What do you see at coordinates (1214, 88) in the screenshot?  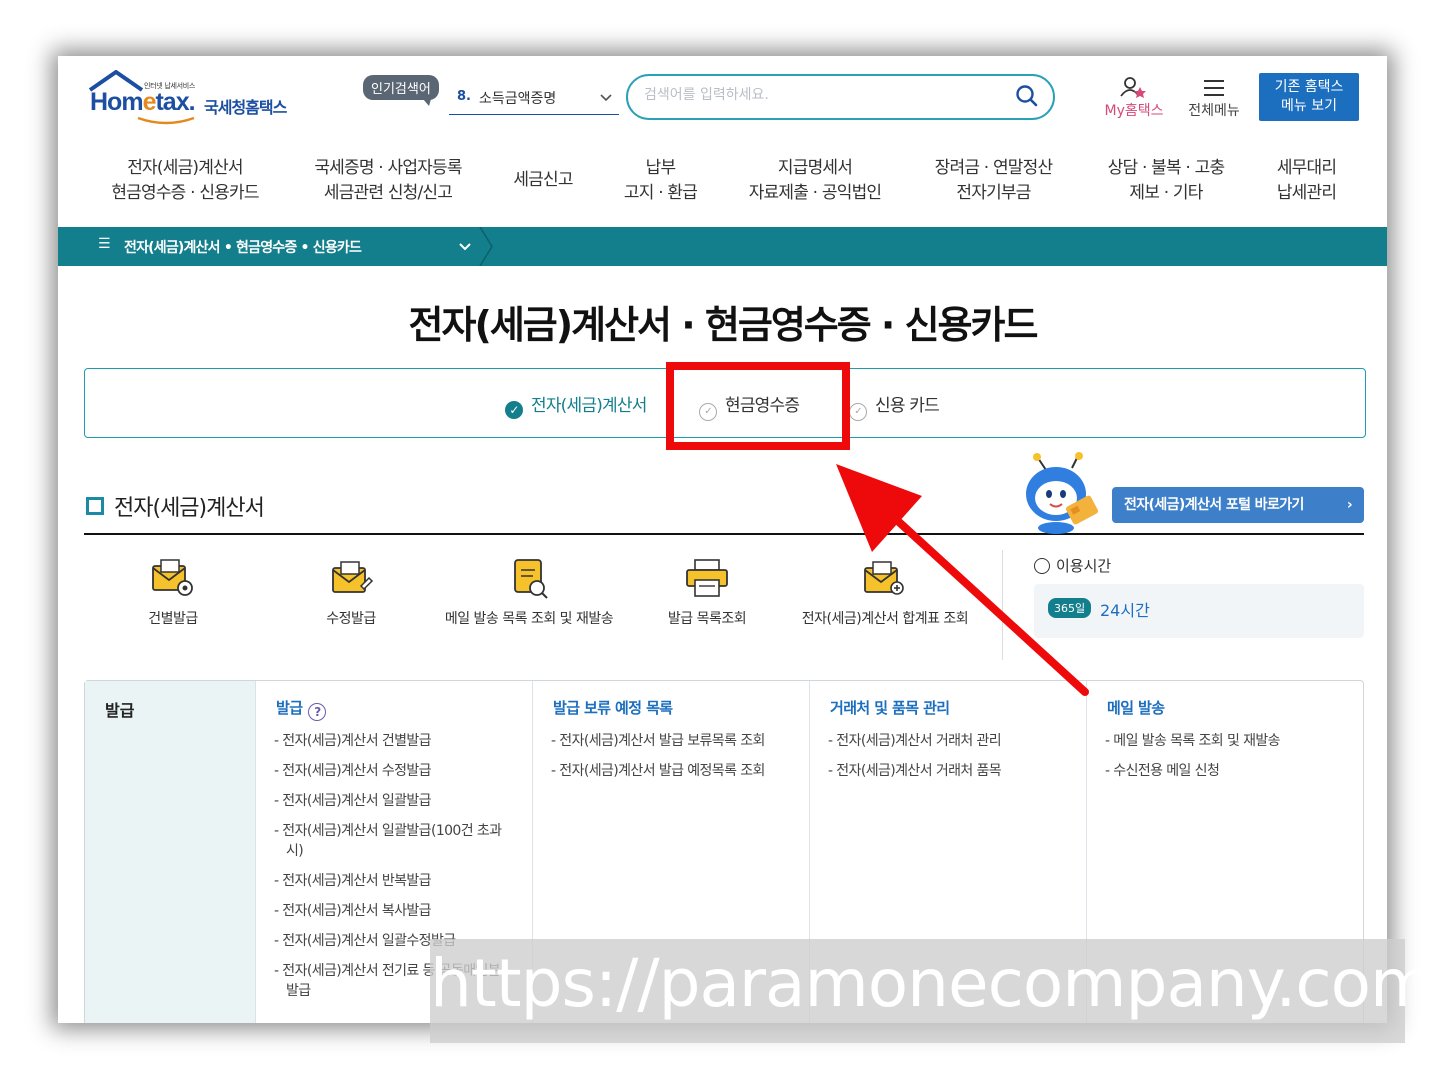 I see `hamburger-icon` at bounding box center [1214, 88].